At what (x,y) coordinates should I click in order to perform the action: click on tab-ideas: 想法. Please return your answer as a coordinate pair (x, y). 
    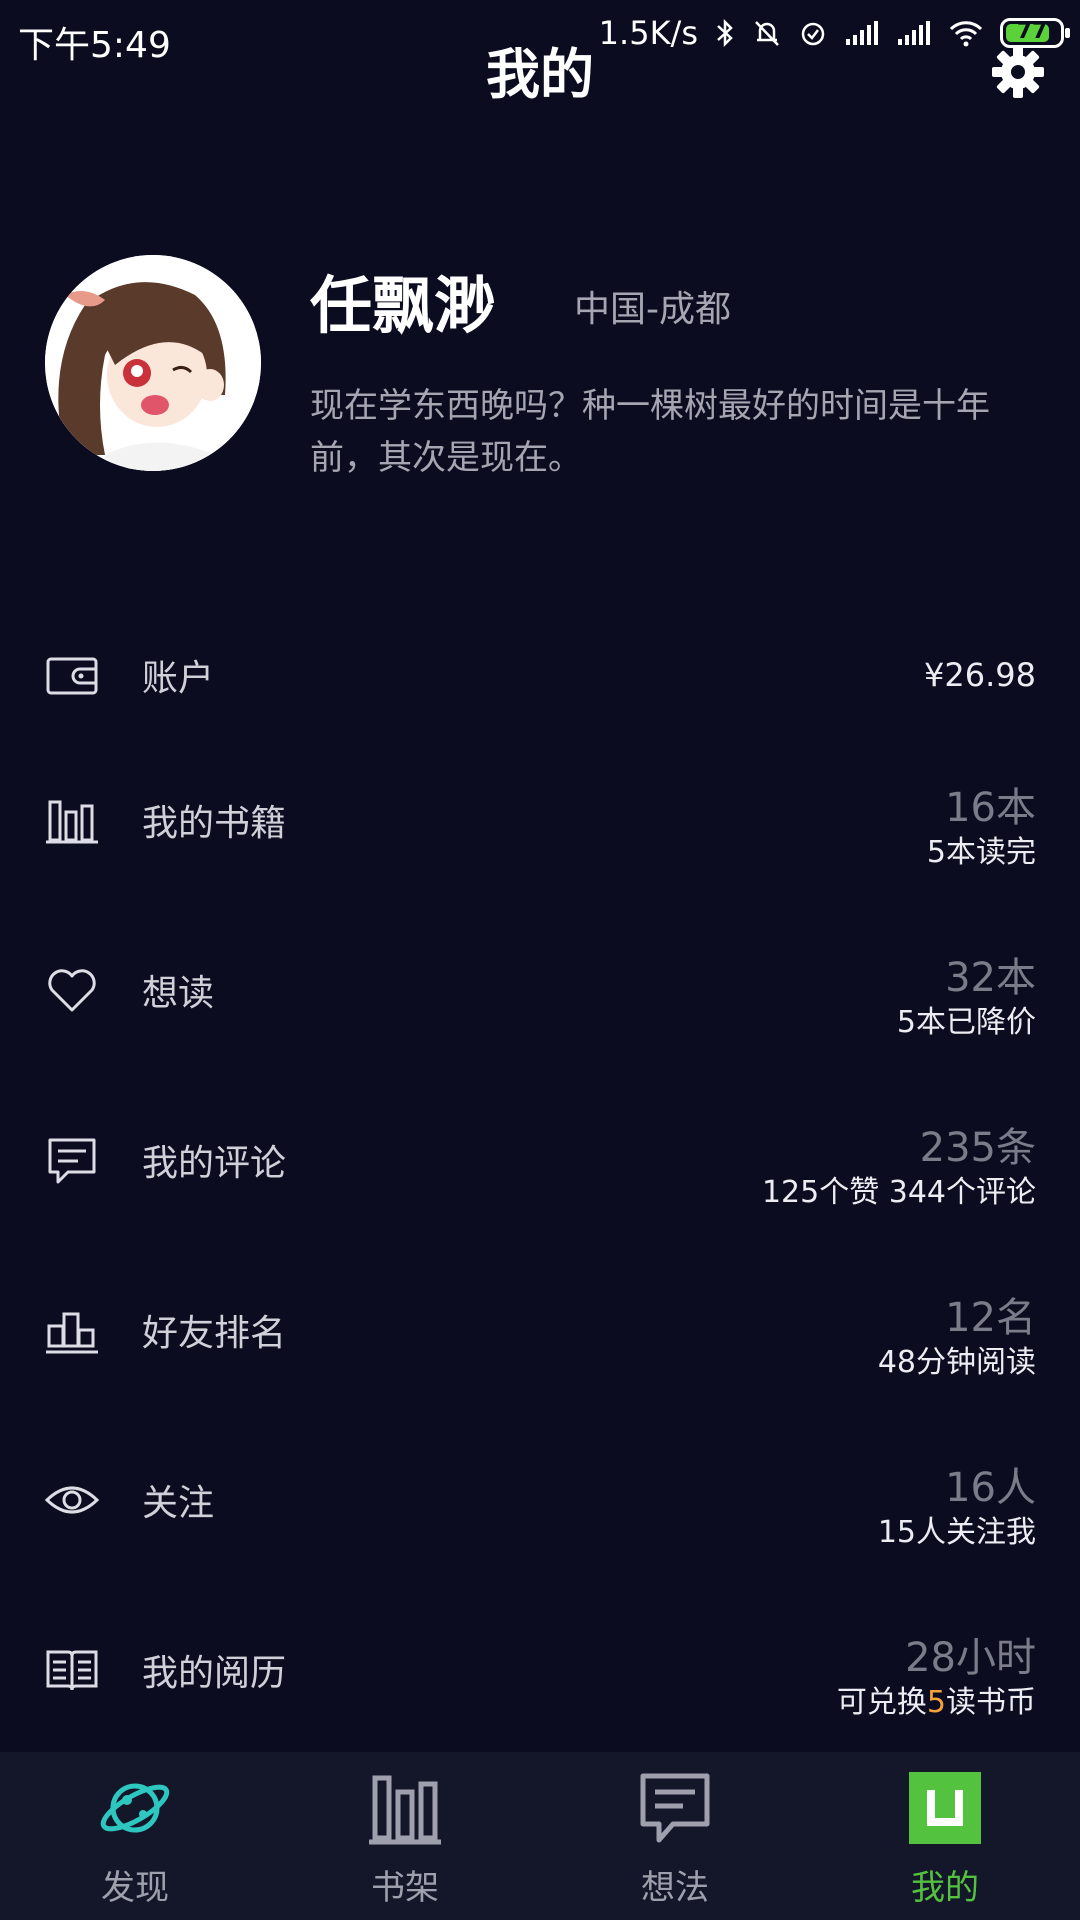
    Looking at the image, I should click on (675, 1836).